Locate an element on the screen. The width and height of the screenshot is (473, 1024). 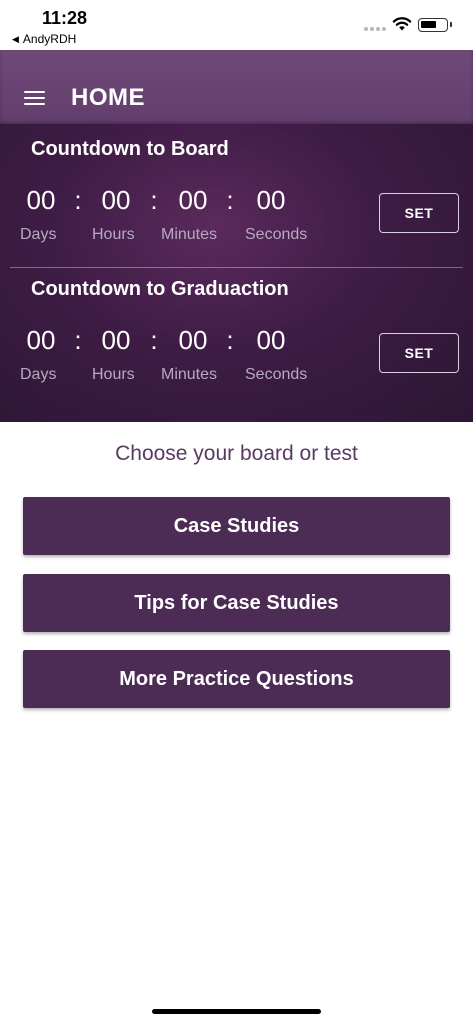
back-arrow-icon: ◀ is located at coordinates (15, 38).